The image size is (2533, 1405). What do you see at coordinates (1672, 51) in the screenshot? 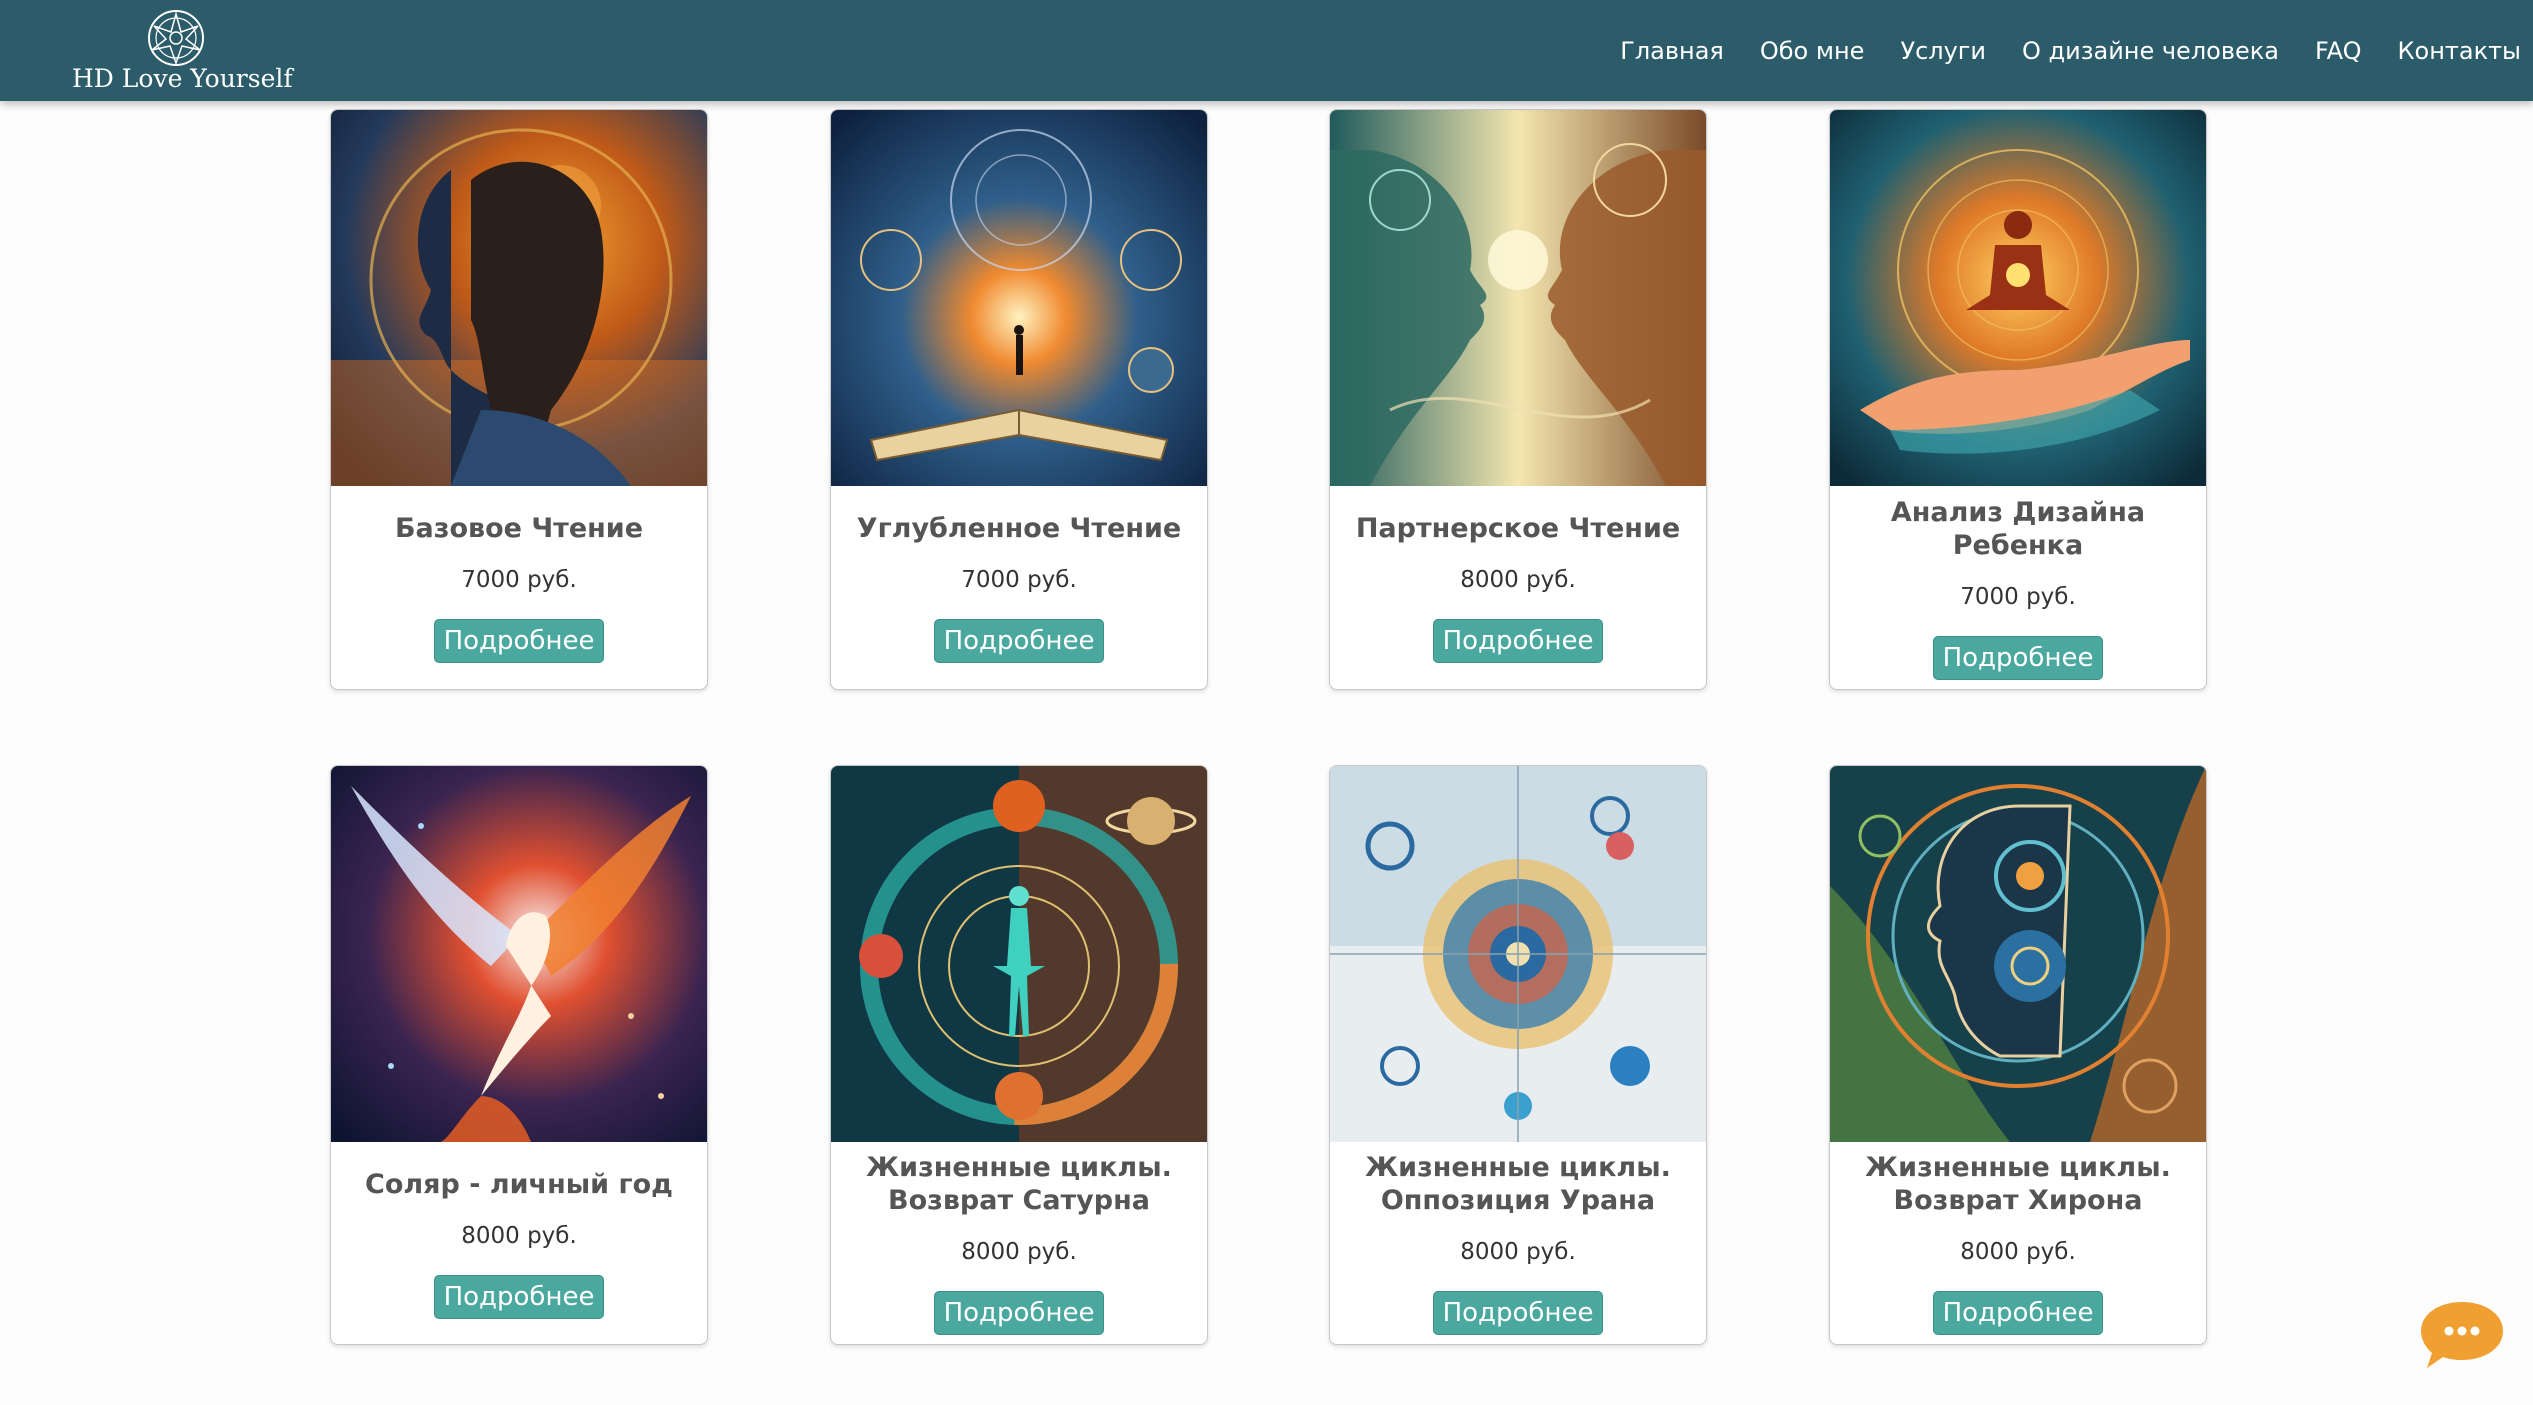
I see `nav-home: Главная` at bounding box center [1672, 51].